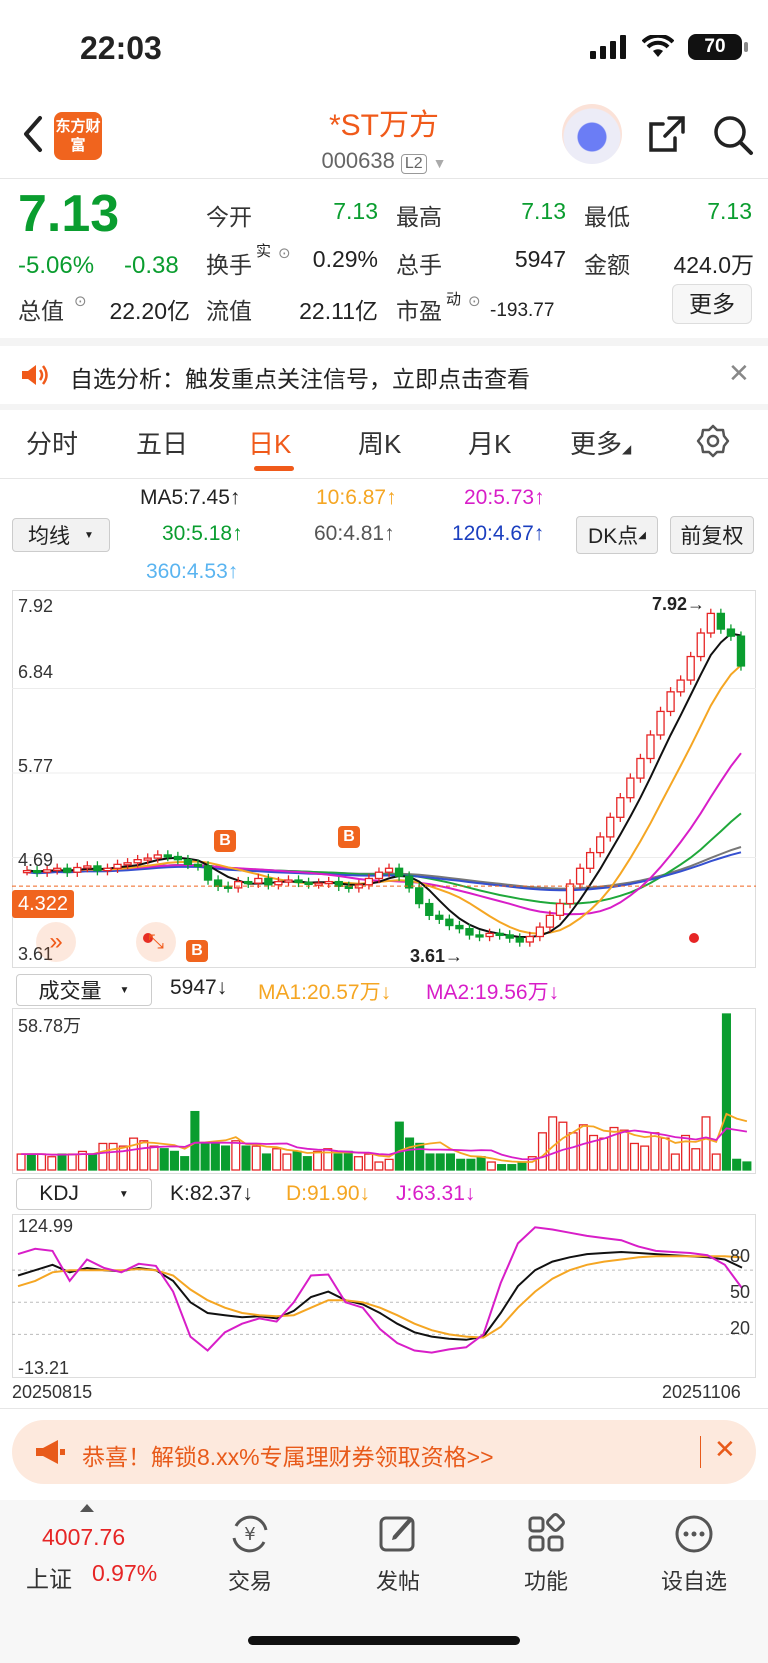 This screenshot has width=768, height=1663. I want to click on ma10-value: 10:6.87↑, so click(356, 497).